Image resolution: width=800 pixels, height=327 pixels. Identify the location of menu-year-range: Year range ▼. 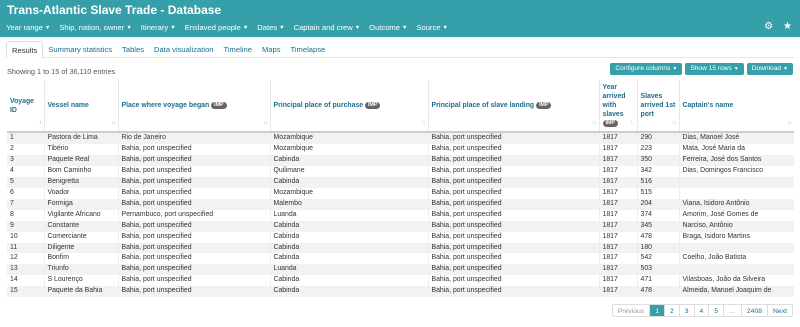
(28, 28).